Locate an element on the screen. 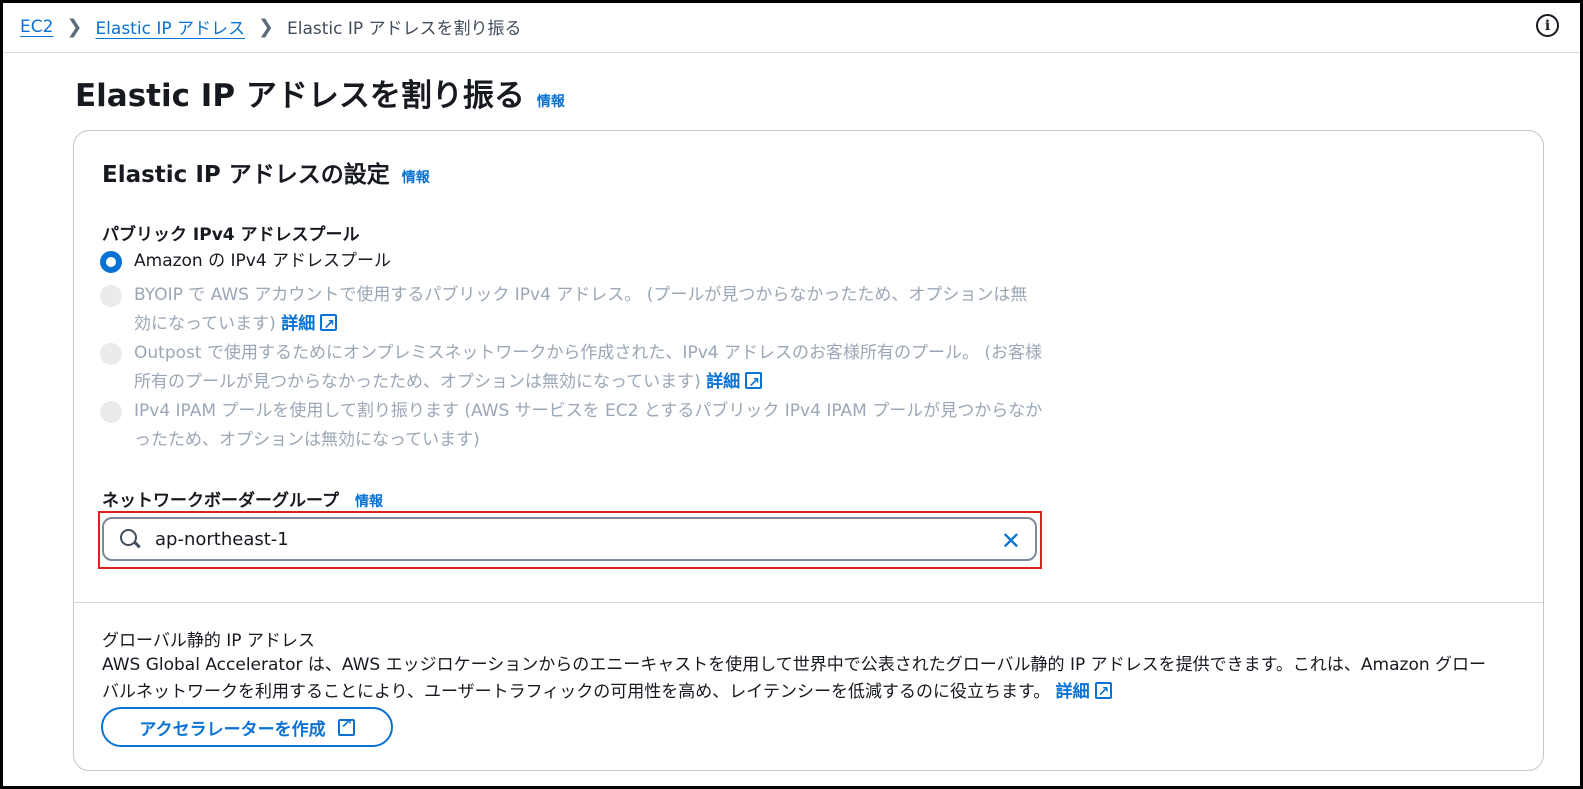  card-info-link: 情報 is located at coordinates (416, 177).